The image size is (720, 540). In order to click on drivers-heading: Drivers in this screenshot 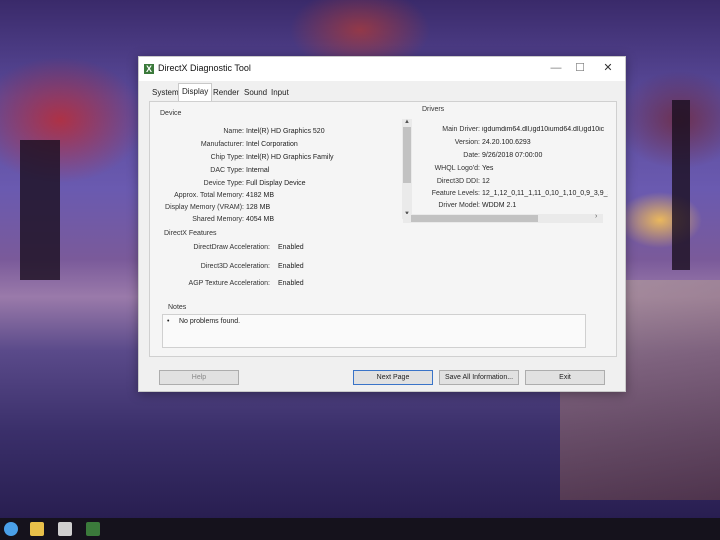, I will do `click(433, 109)`.